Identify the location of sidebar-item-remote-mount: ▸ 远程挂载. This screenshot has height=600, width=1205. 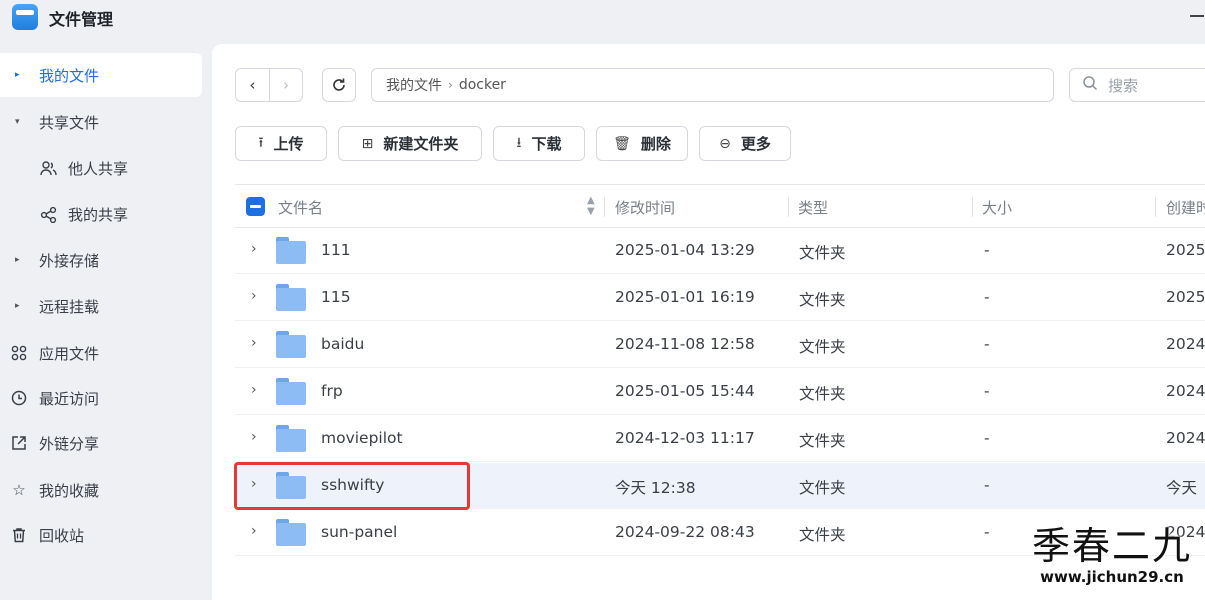
(101, 306).